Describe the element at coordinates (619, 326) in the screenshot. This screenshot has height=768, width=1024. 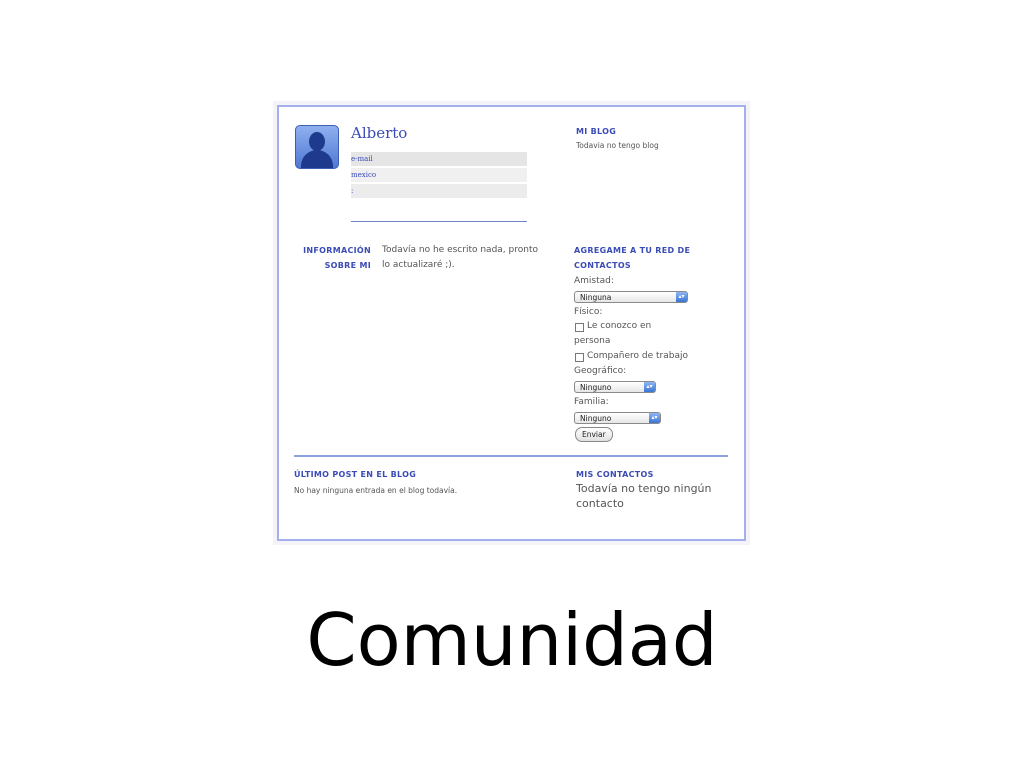
I see `know-in-person-label: Le conozco en` at that location.